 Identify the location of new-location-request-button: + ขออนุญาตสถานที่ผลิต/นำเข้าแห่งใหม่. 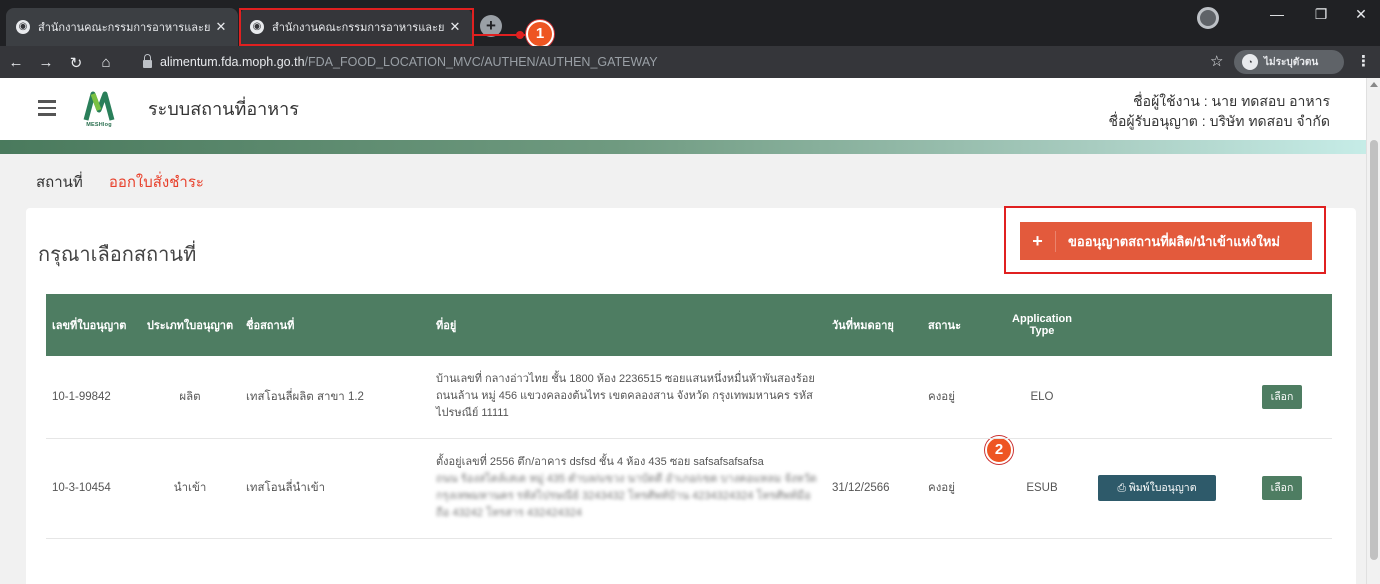
(1166, 241).